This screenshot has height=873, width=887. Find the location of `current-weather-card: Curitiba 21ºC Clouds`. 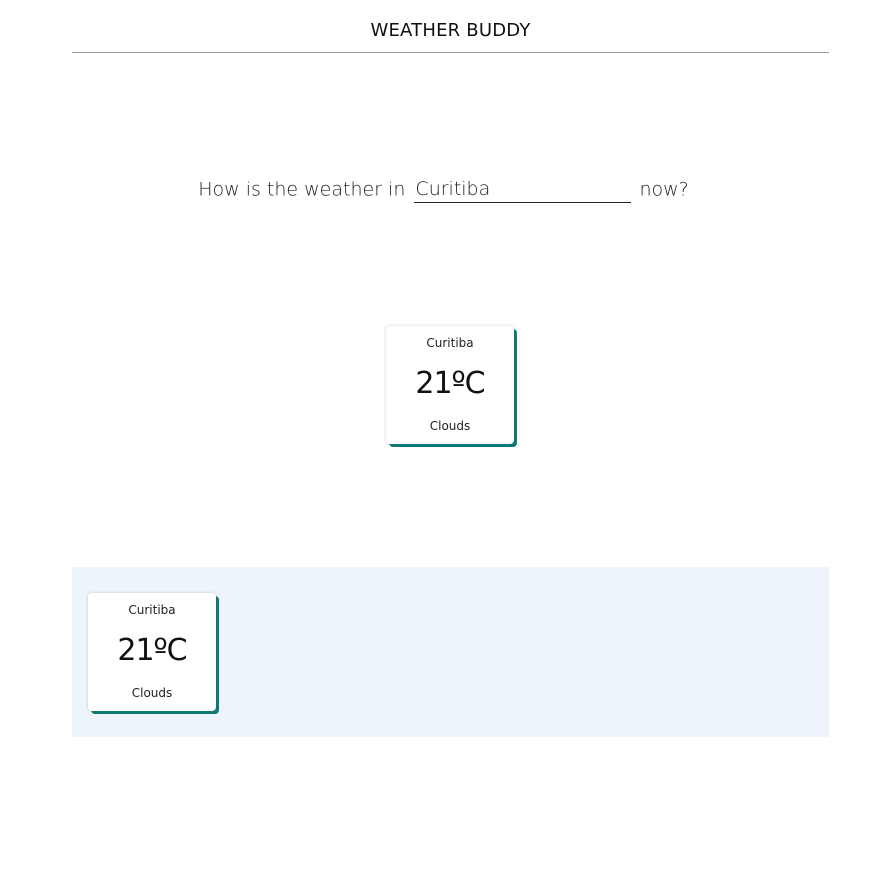

current-weather-card: Curitiba 21ºC Clouds is located at coordinates (450, 385).